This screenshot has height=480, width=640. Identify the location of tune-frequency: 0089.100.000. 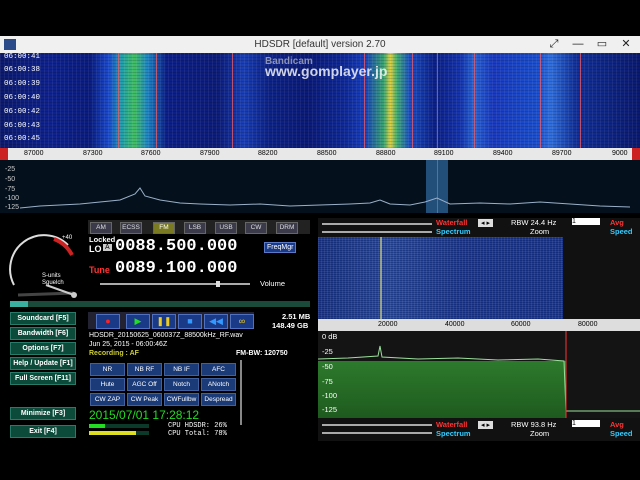
(176, 268).